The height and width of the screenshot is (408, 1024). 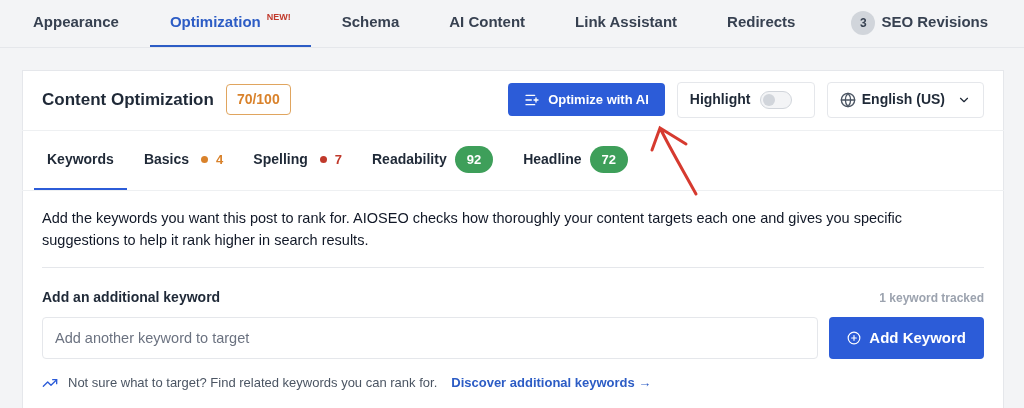 What do you see at coordinates (905, 99) in the screenshot?
I see `language-select: English (US)` at bounding box center [905, 99].